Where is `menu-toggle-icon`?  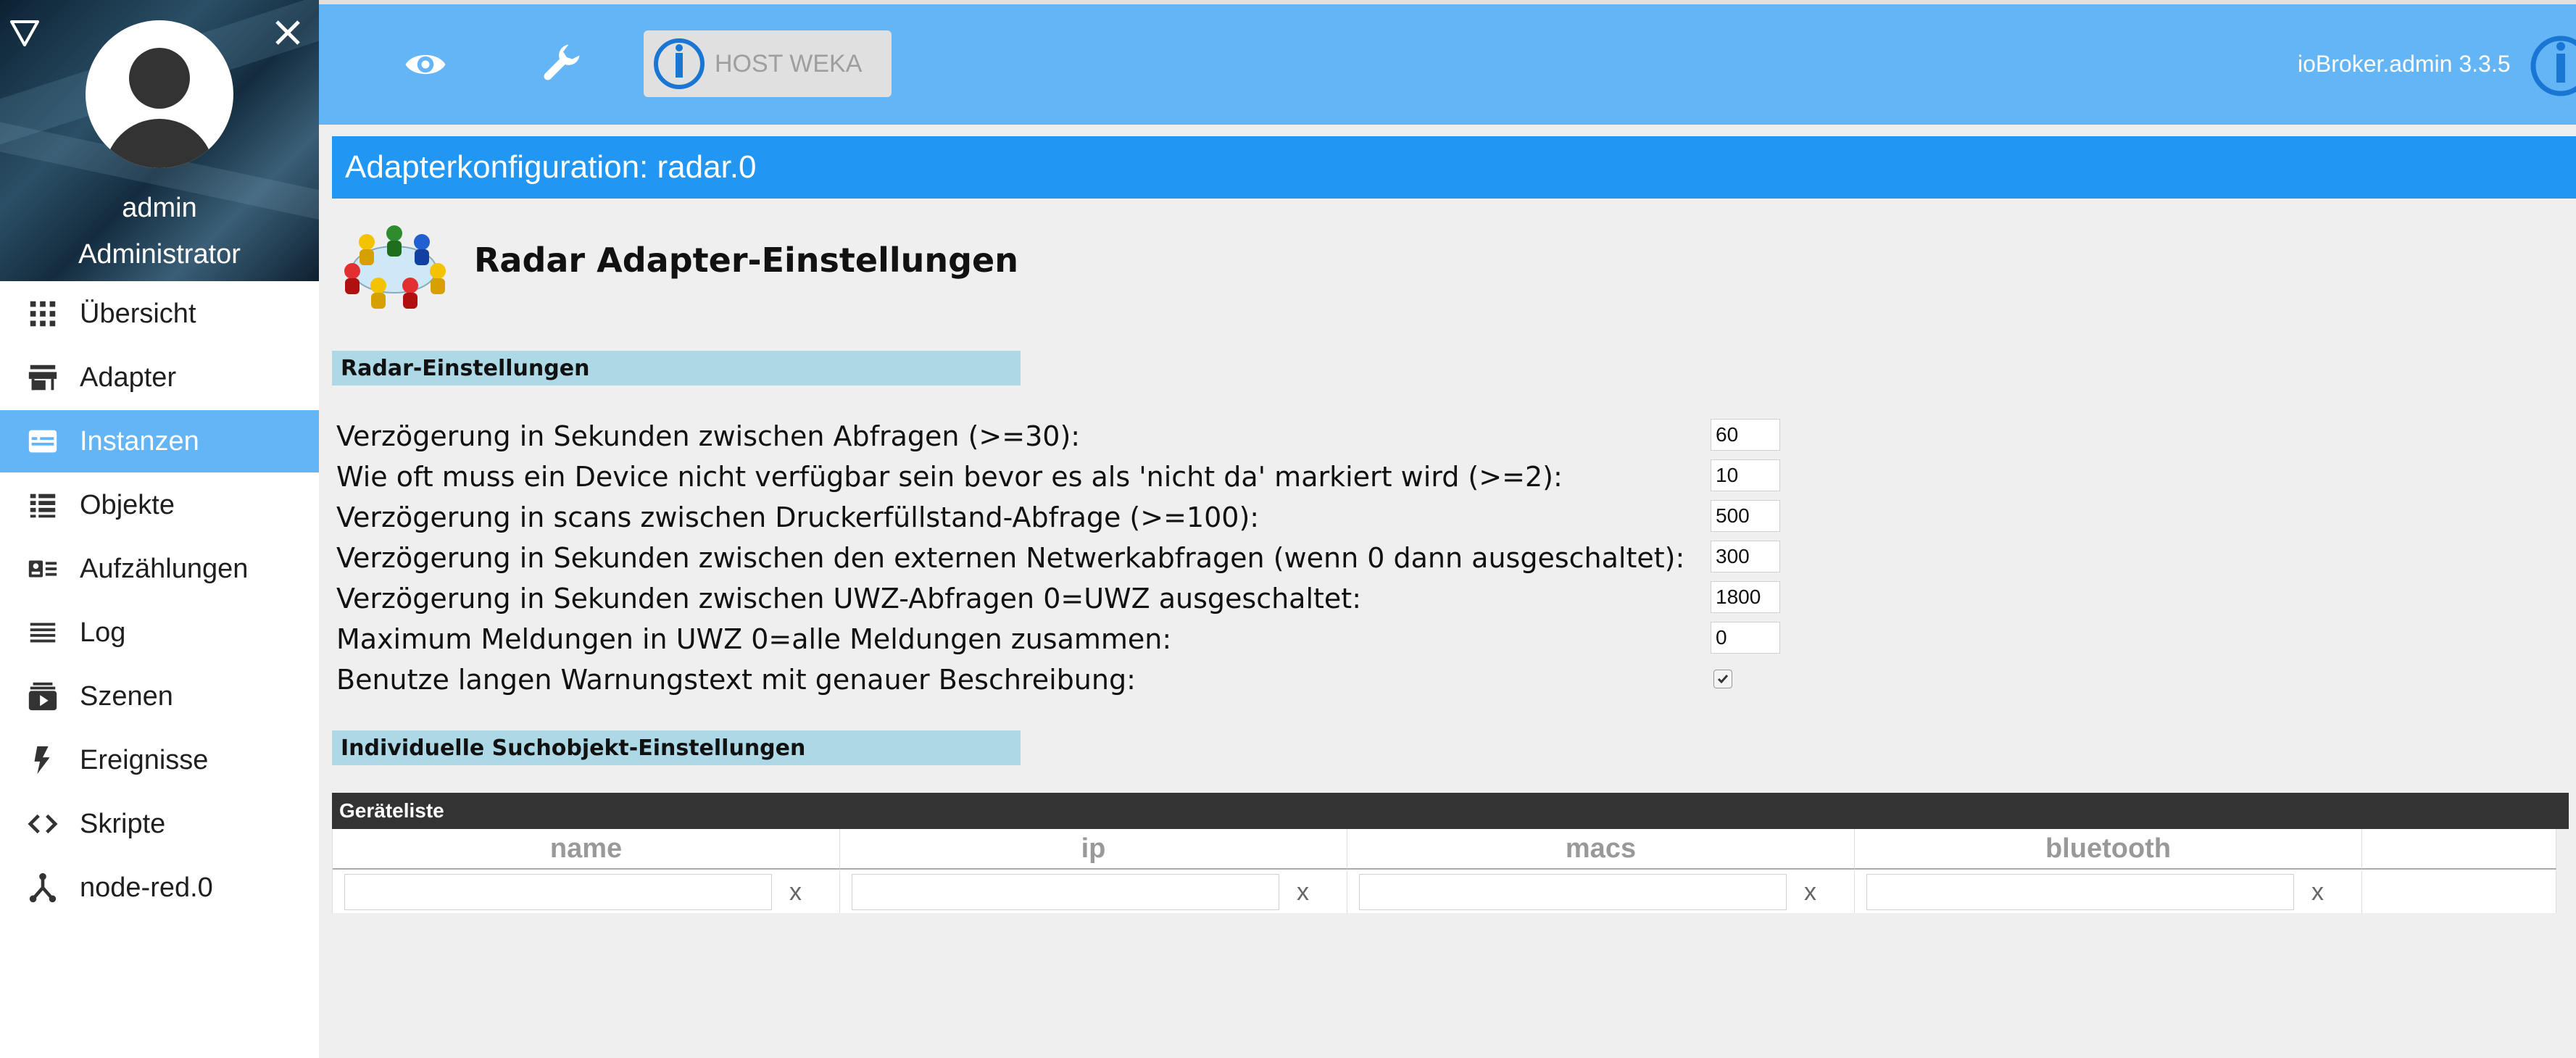 menu-toggle-icon is located at coordinates (24, 33).